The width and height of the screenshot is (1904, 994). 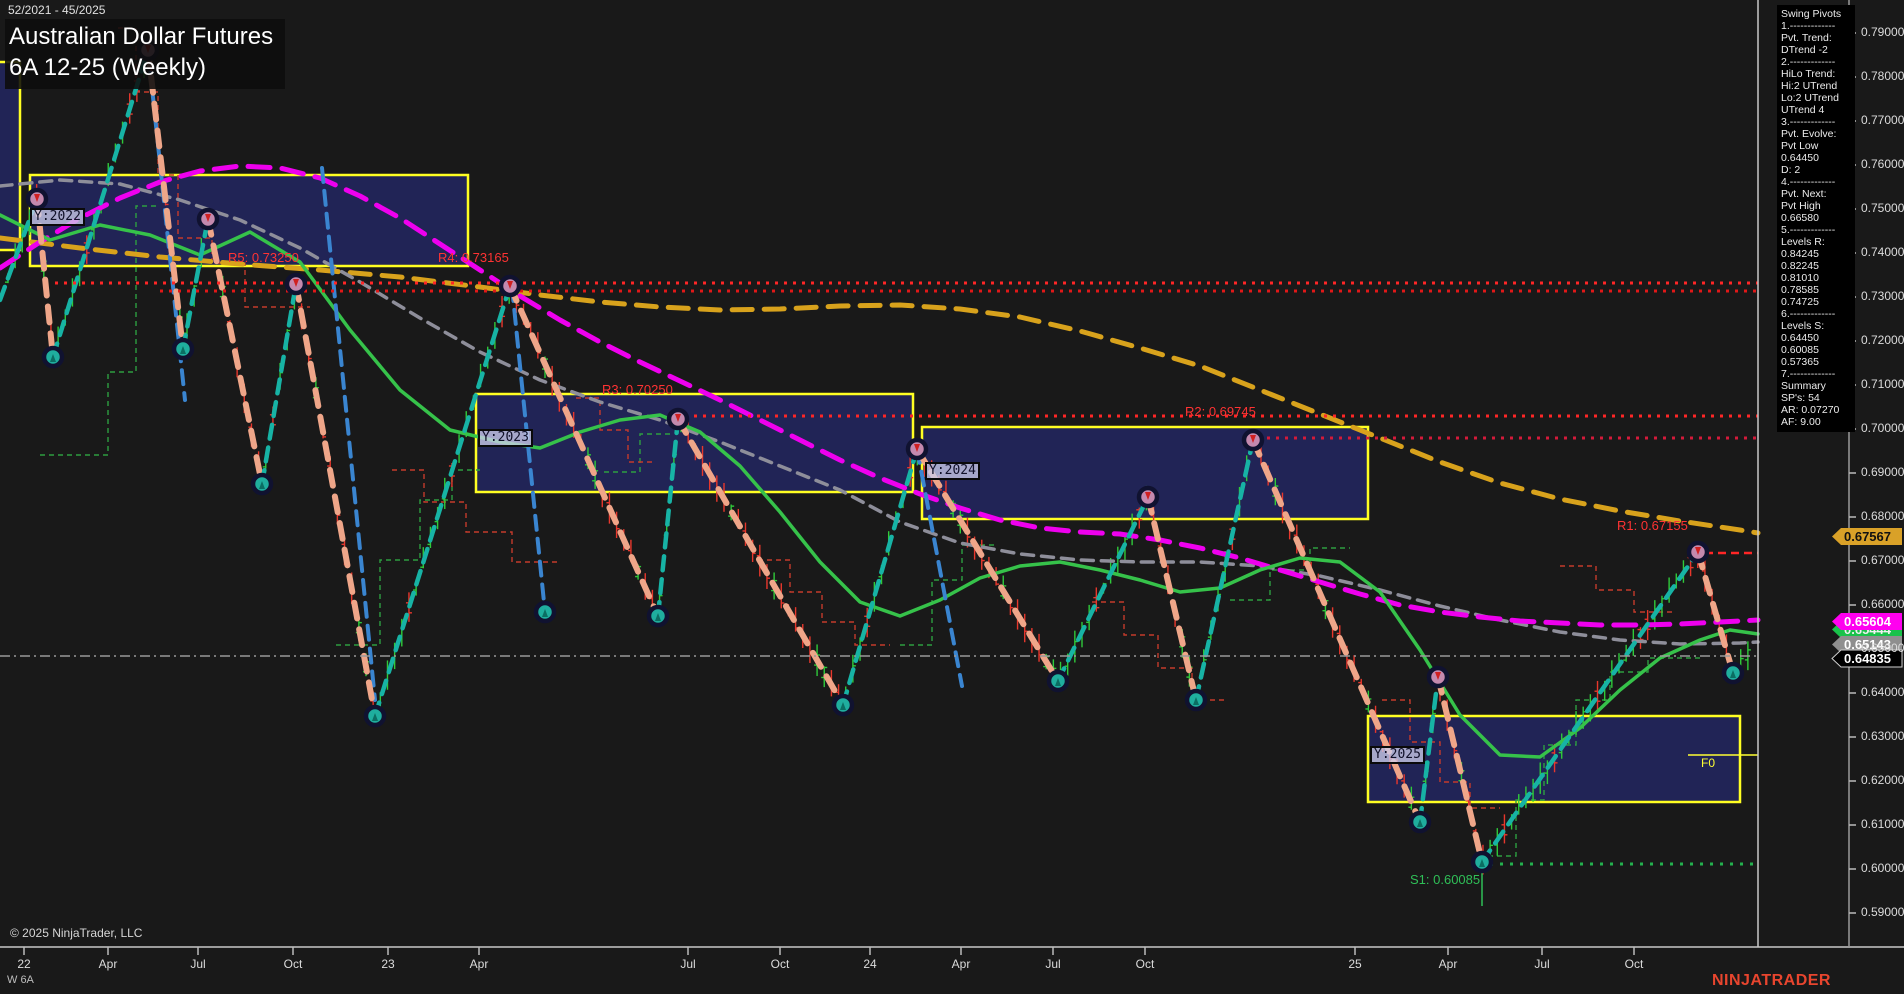 I want to click on time-tick-label: 23, so click(x=388, y=964).